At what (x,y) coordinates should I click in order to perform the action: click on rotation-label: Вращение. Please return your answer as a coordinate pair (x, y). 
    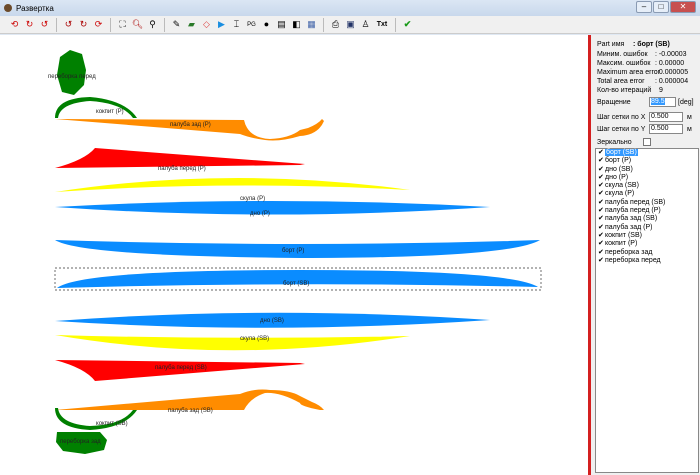
    Looking at the image, I should click on (614, 102).